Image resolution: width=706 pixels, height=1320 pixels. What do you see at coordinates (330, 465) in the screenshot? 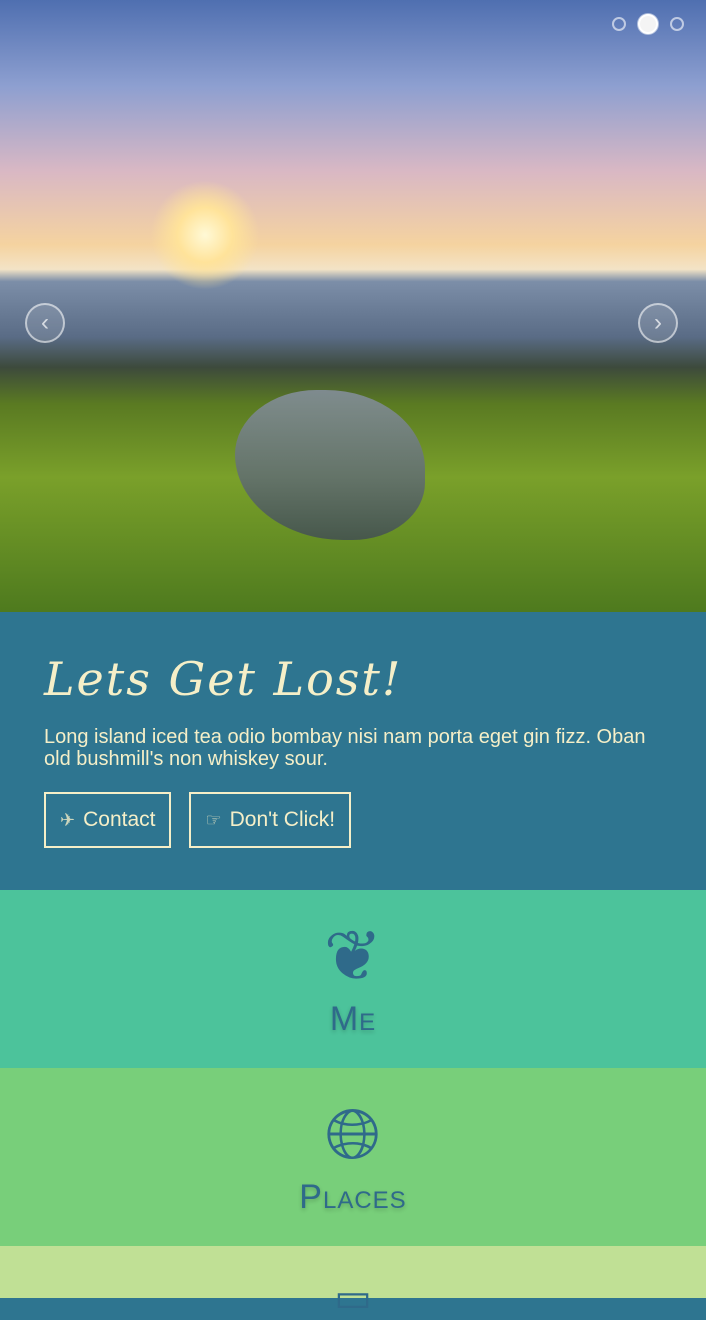
I see `rock-pool-image` at bounding box center [330, 465].